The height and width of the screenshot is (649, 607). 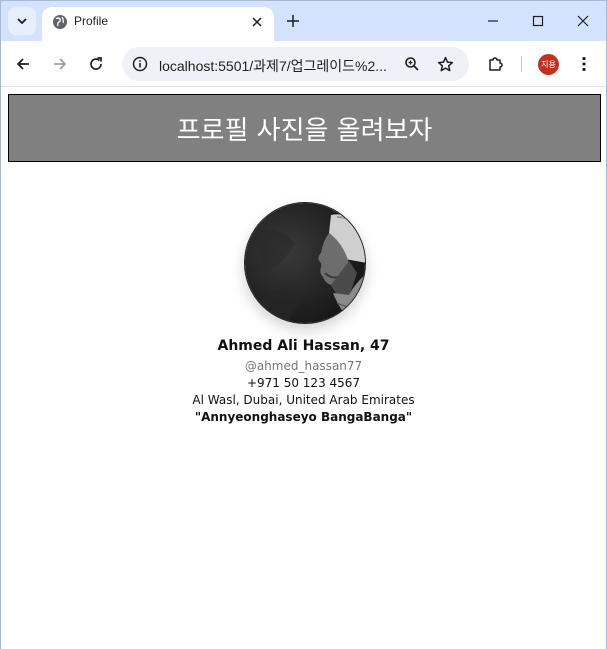 What do you see at coordinates (303, 400) in the screenshot?
I see `profile-location: Al Wasl, Dubai, United Arab Emirates` at bounding box center [303, 400].